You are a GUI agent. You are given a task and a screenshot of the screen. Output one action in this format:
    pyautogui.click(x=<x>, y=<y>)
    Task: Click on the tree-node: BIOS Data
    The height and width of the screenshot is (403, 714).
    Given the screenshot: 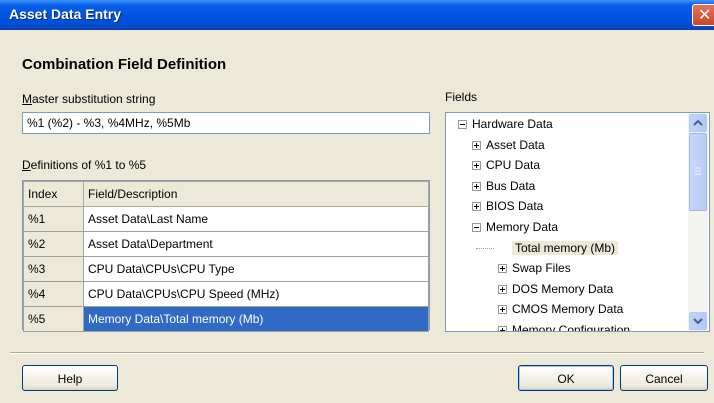 What is the action you would take?
    pyautogui.click(x=507, y=206)
    